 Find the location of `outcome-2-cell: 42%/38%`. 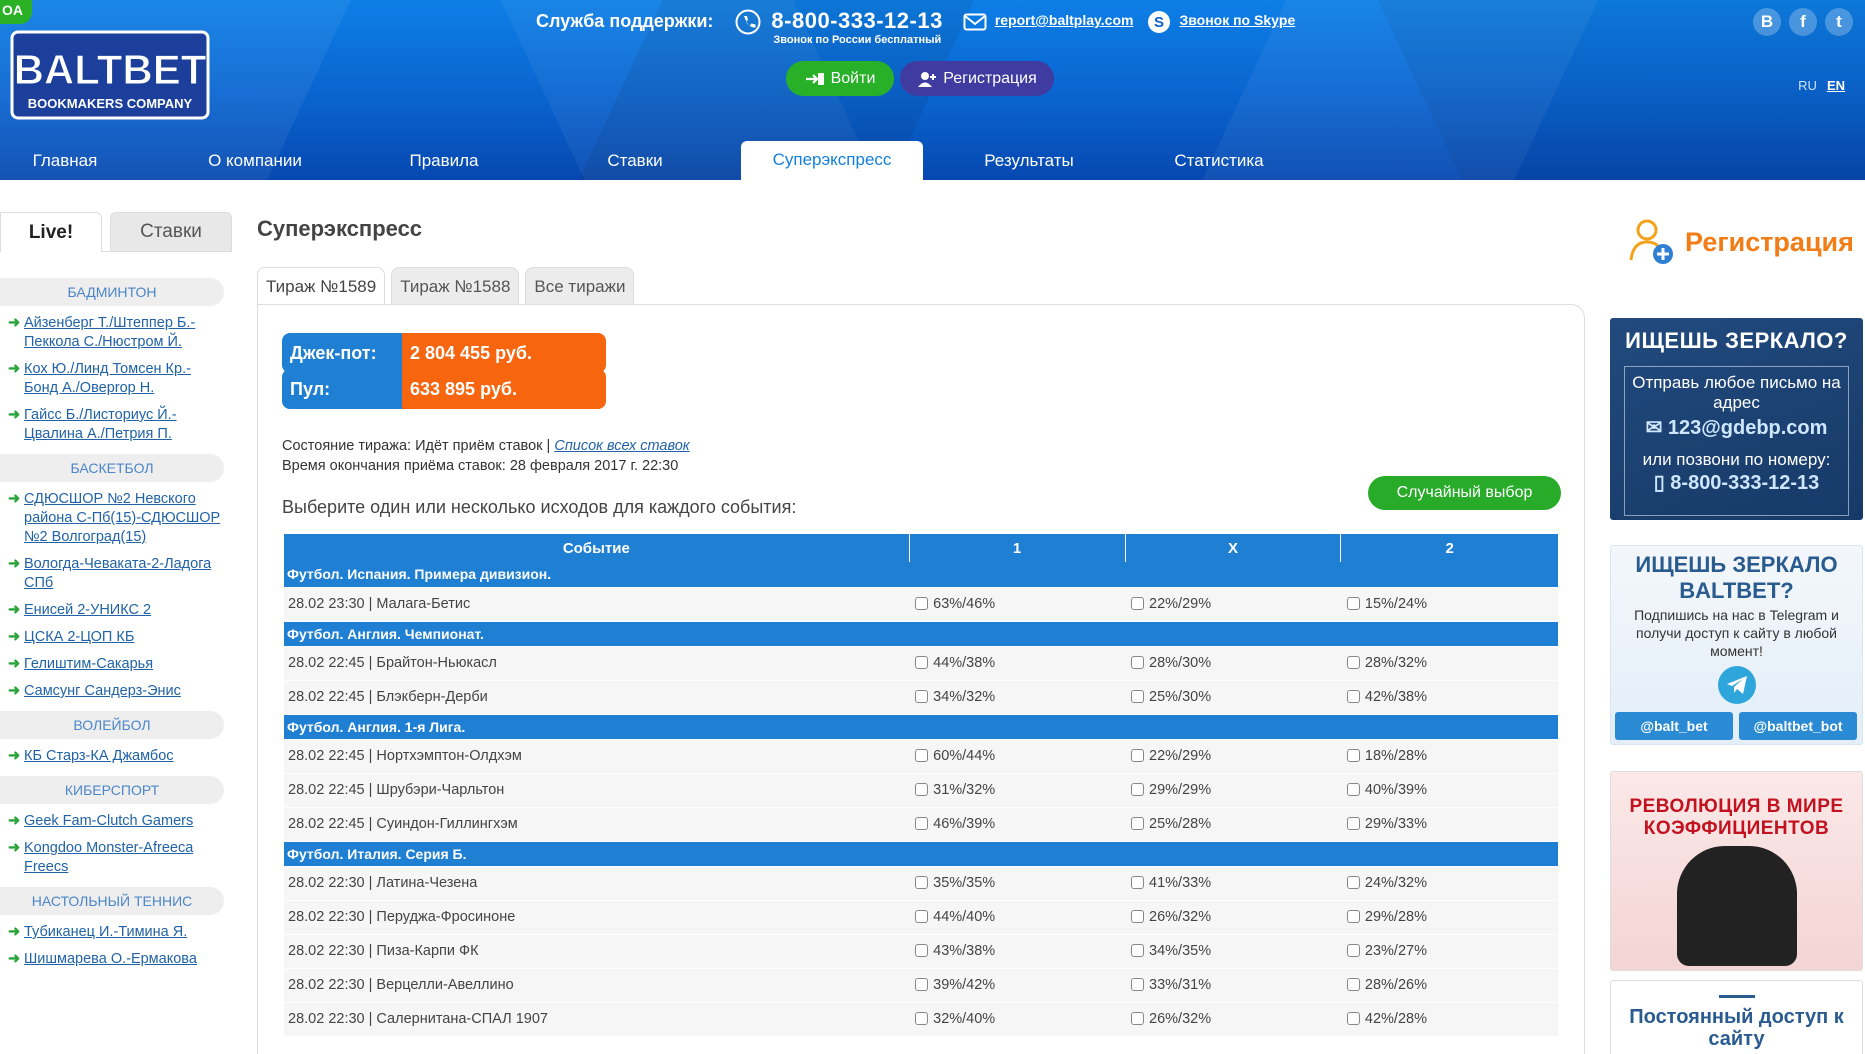

outcome-2-cell: 42%/38% is located at coordinates (1449, 697).